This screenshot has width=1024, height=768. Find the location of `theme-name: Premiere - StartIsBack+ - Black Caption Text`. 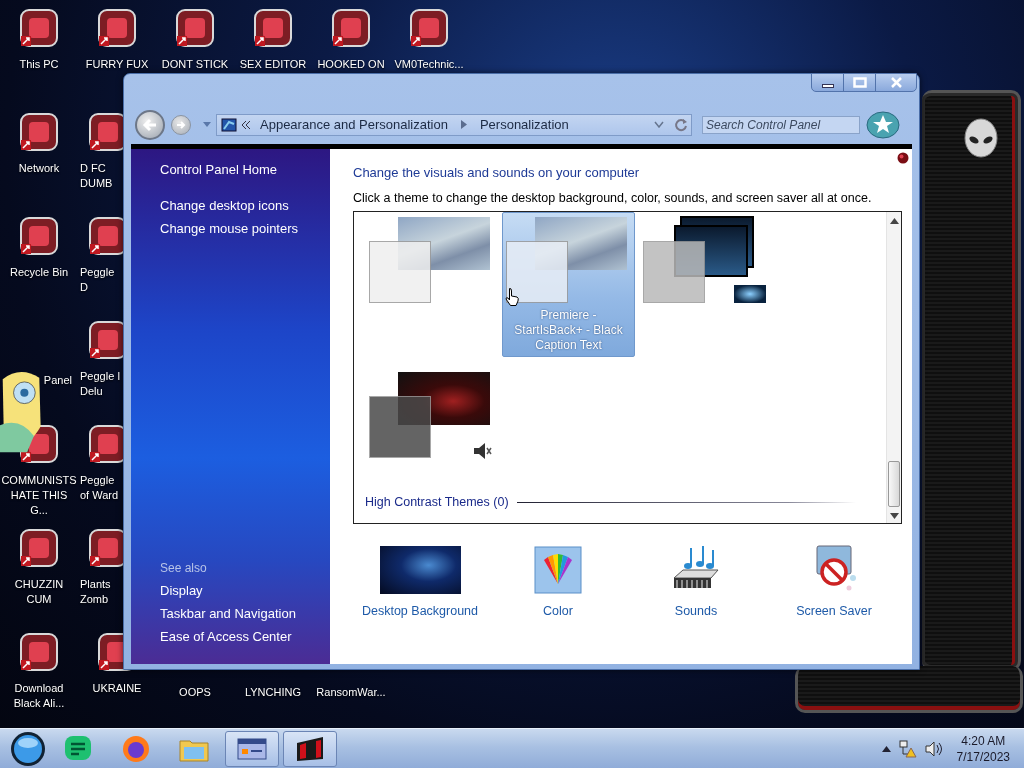

theme-name: Premiere - StartIsBack+ - Black Caption Text is located at coordinates (568, 330).